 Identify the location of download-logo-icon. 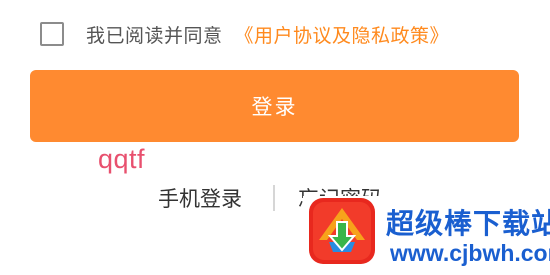
(342, 231).